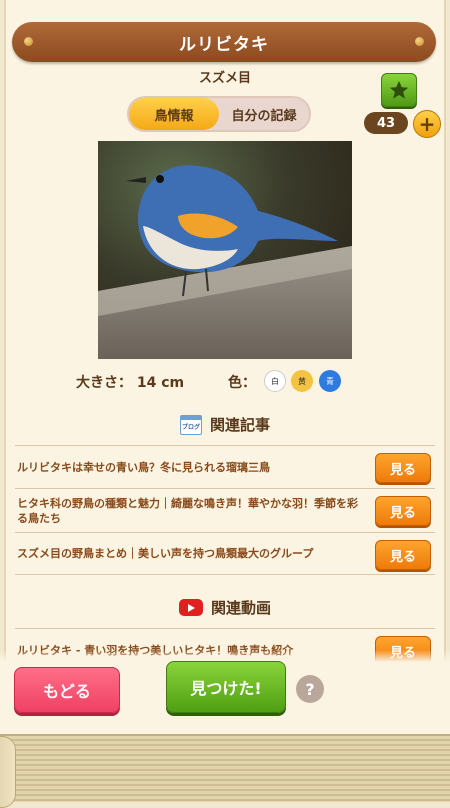 The height and width of the screenshot is (808, 450). What do you see at coordinates (242, 383) in the screenshot?
I see `color-label: 色：` at bounding box center [242, 383].